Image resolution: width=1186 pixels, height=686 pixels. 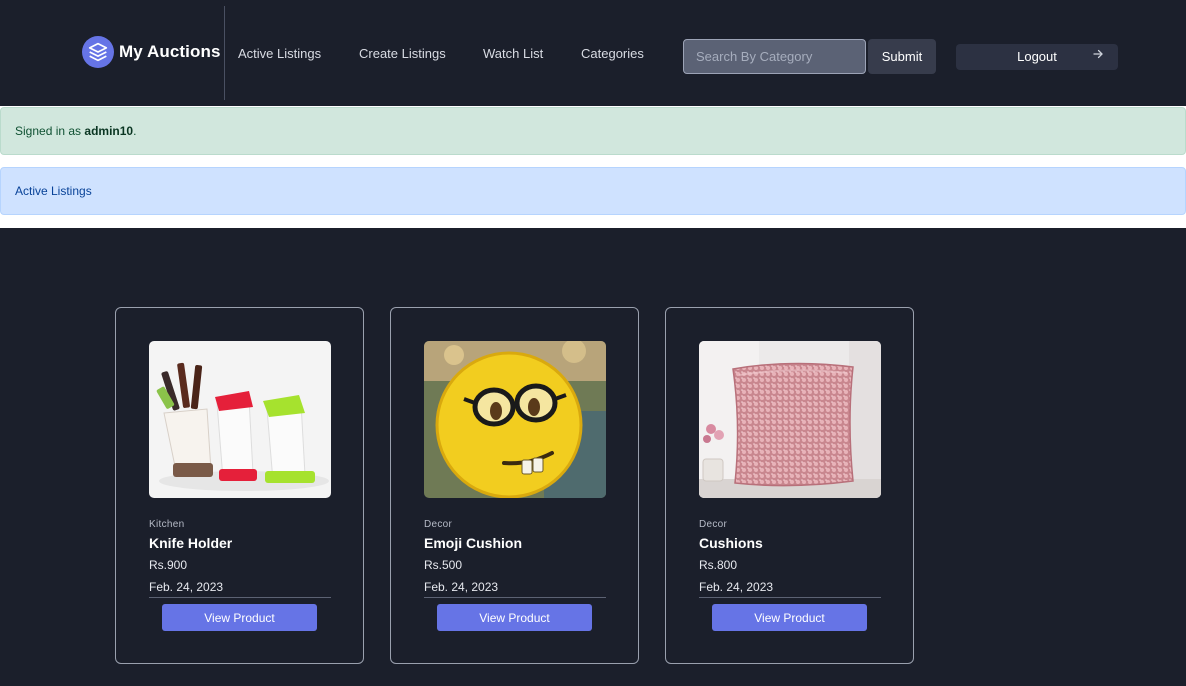 I want to click on listing-title: Knife Holder, so click(x=191, y=543).